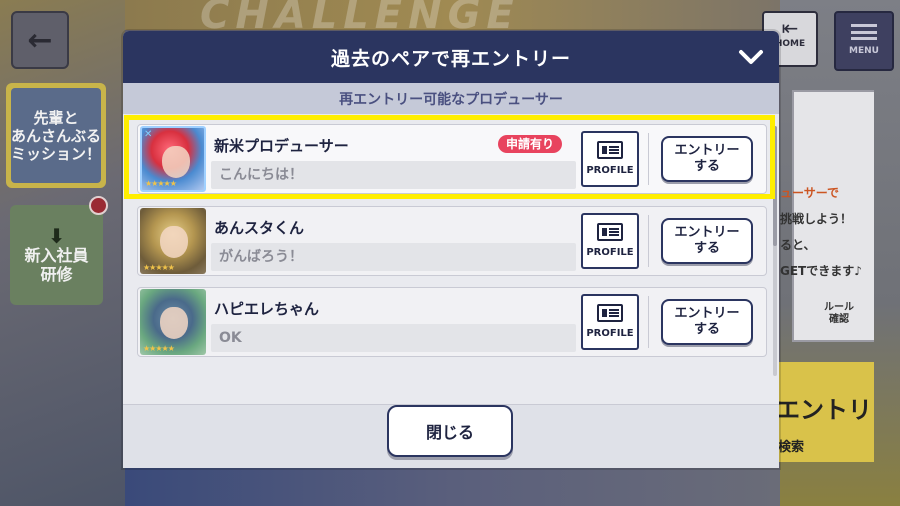 The image size is (900, 506). I want to click on status-badge: 申請有り, so click(530, 144).